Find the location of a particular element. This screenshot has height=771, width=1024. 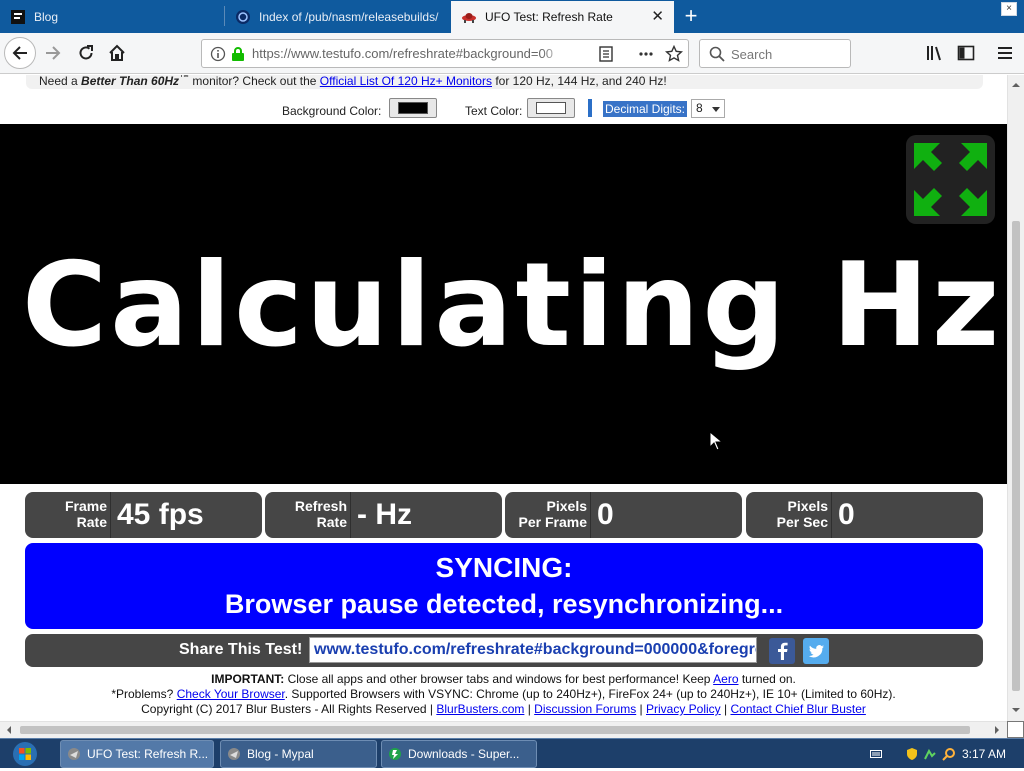

vertical-scroll-thumb is located at coordinates (1016, 456).